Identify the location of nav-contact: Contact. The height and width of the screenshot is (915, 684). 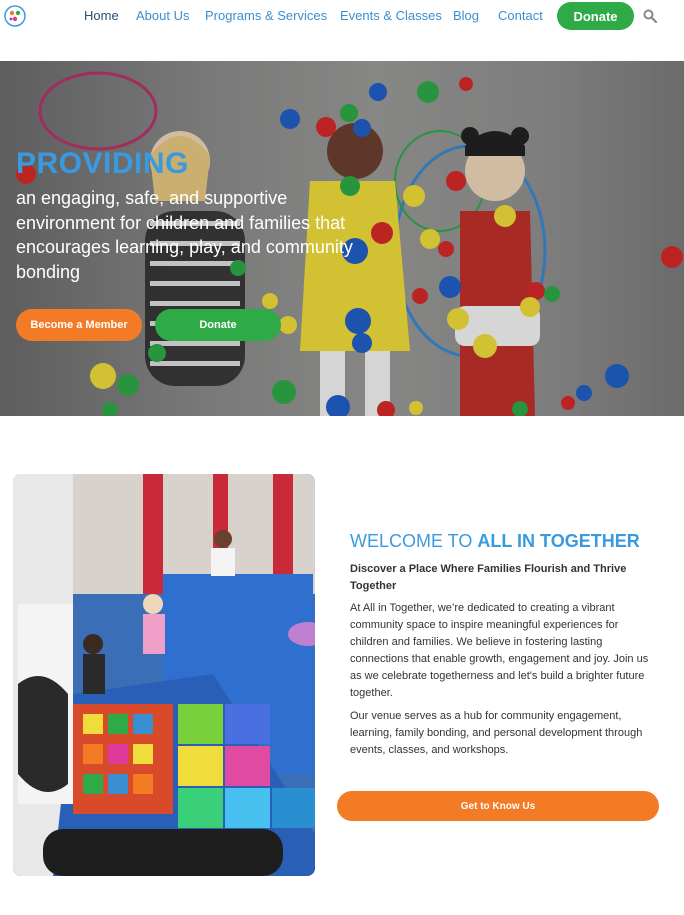
(520, 15).